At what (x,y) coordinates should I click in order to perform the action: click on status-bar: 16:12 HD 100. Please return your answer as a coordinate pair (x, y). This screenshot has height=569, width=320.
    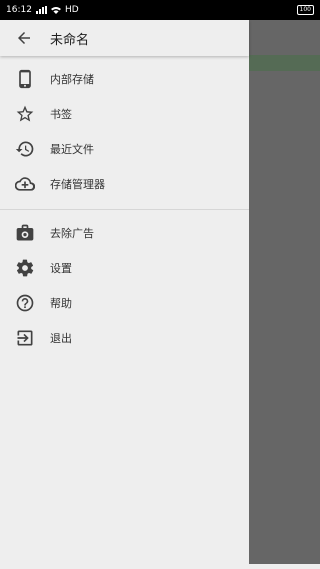
    Looking at the image, I should click on (160, 10).